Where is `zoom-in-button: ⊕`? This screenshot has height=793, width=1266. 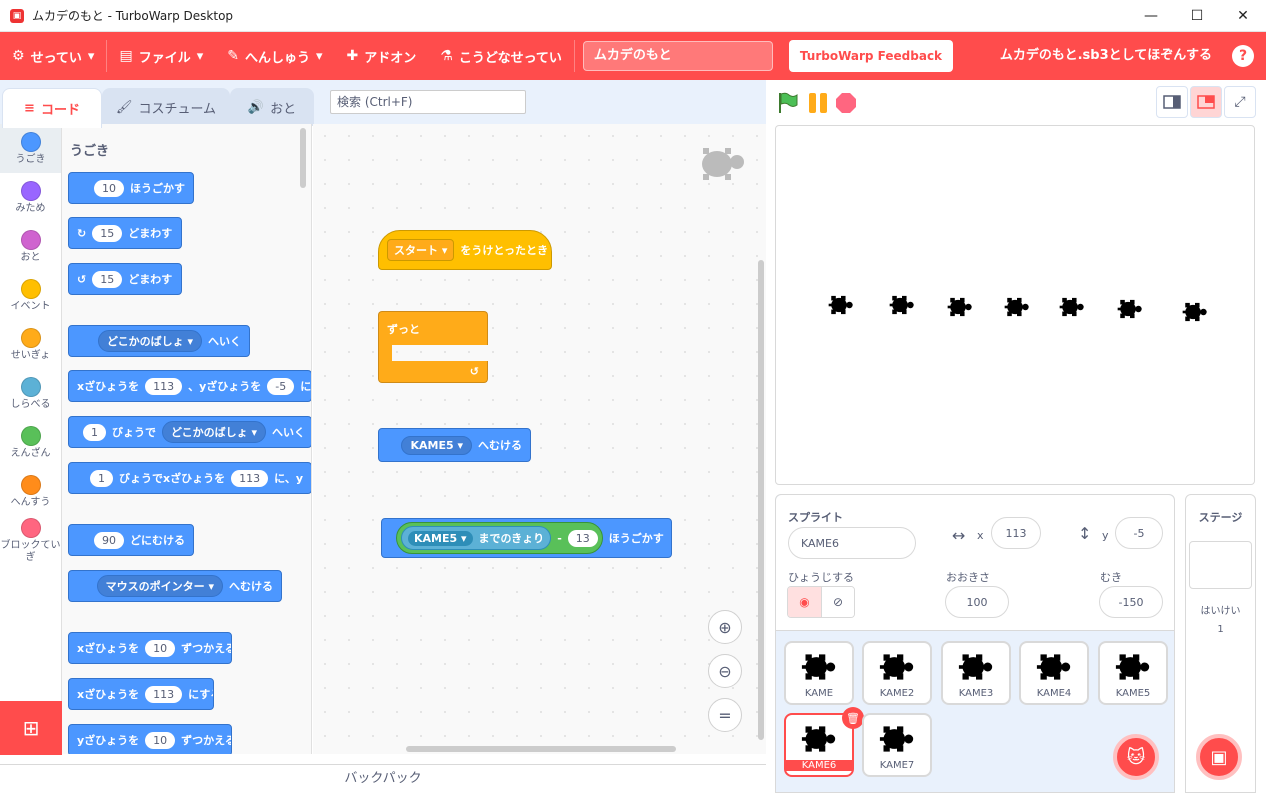 zoom-in-button: ⊕ is located at coordinates (725, 627).